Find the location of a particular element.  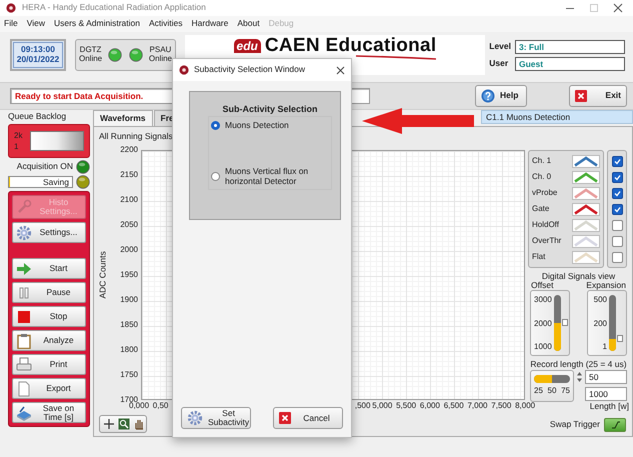

user-label: User is located at coordinates (499, 63).